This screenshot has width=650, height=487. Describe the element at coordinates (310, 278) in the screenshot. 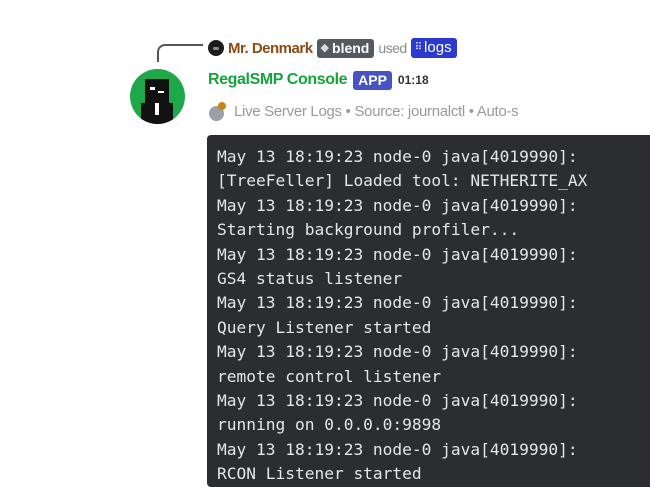

I see `log-line: GS4 status listener` at that location.